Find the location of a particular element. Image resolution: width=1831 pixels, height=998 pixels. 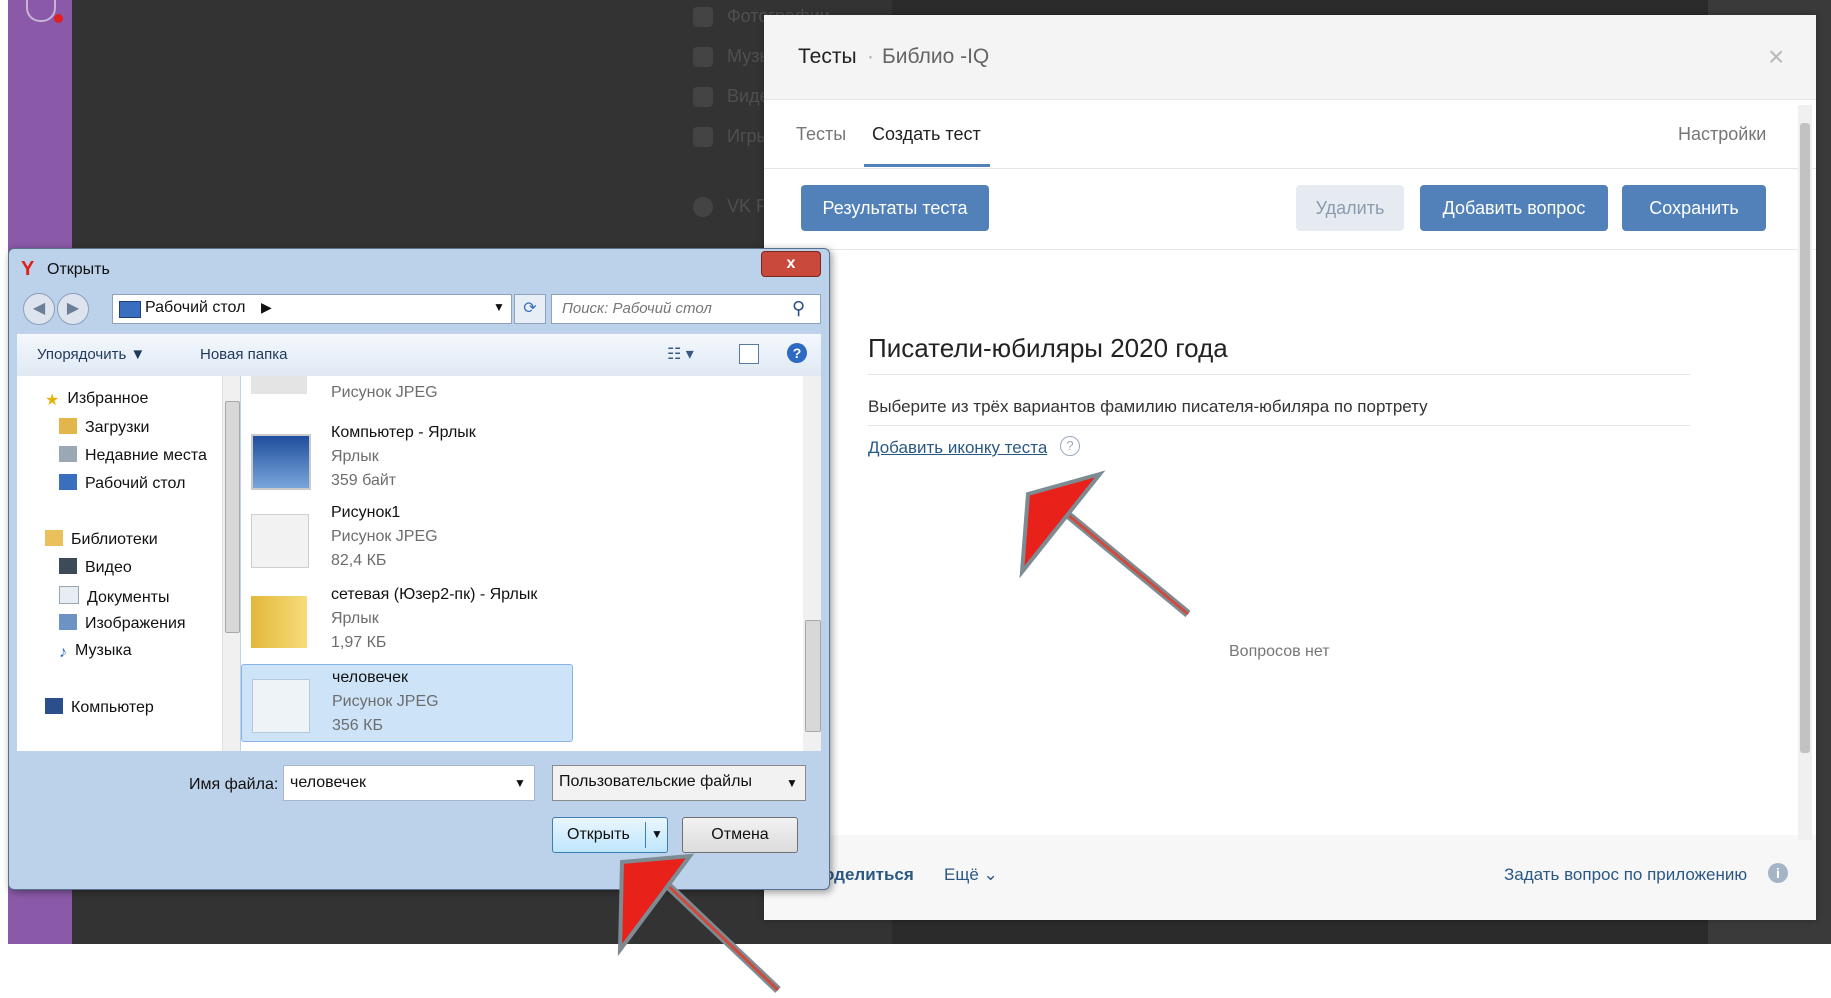

nav-item-computer: Компьютер is located at coordinates (99, 707).